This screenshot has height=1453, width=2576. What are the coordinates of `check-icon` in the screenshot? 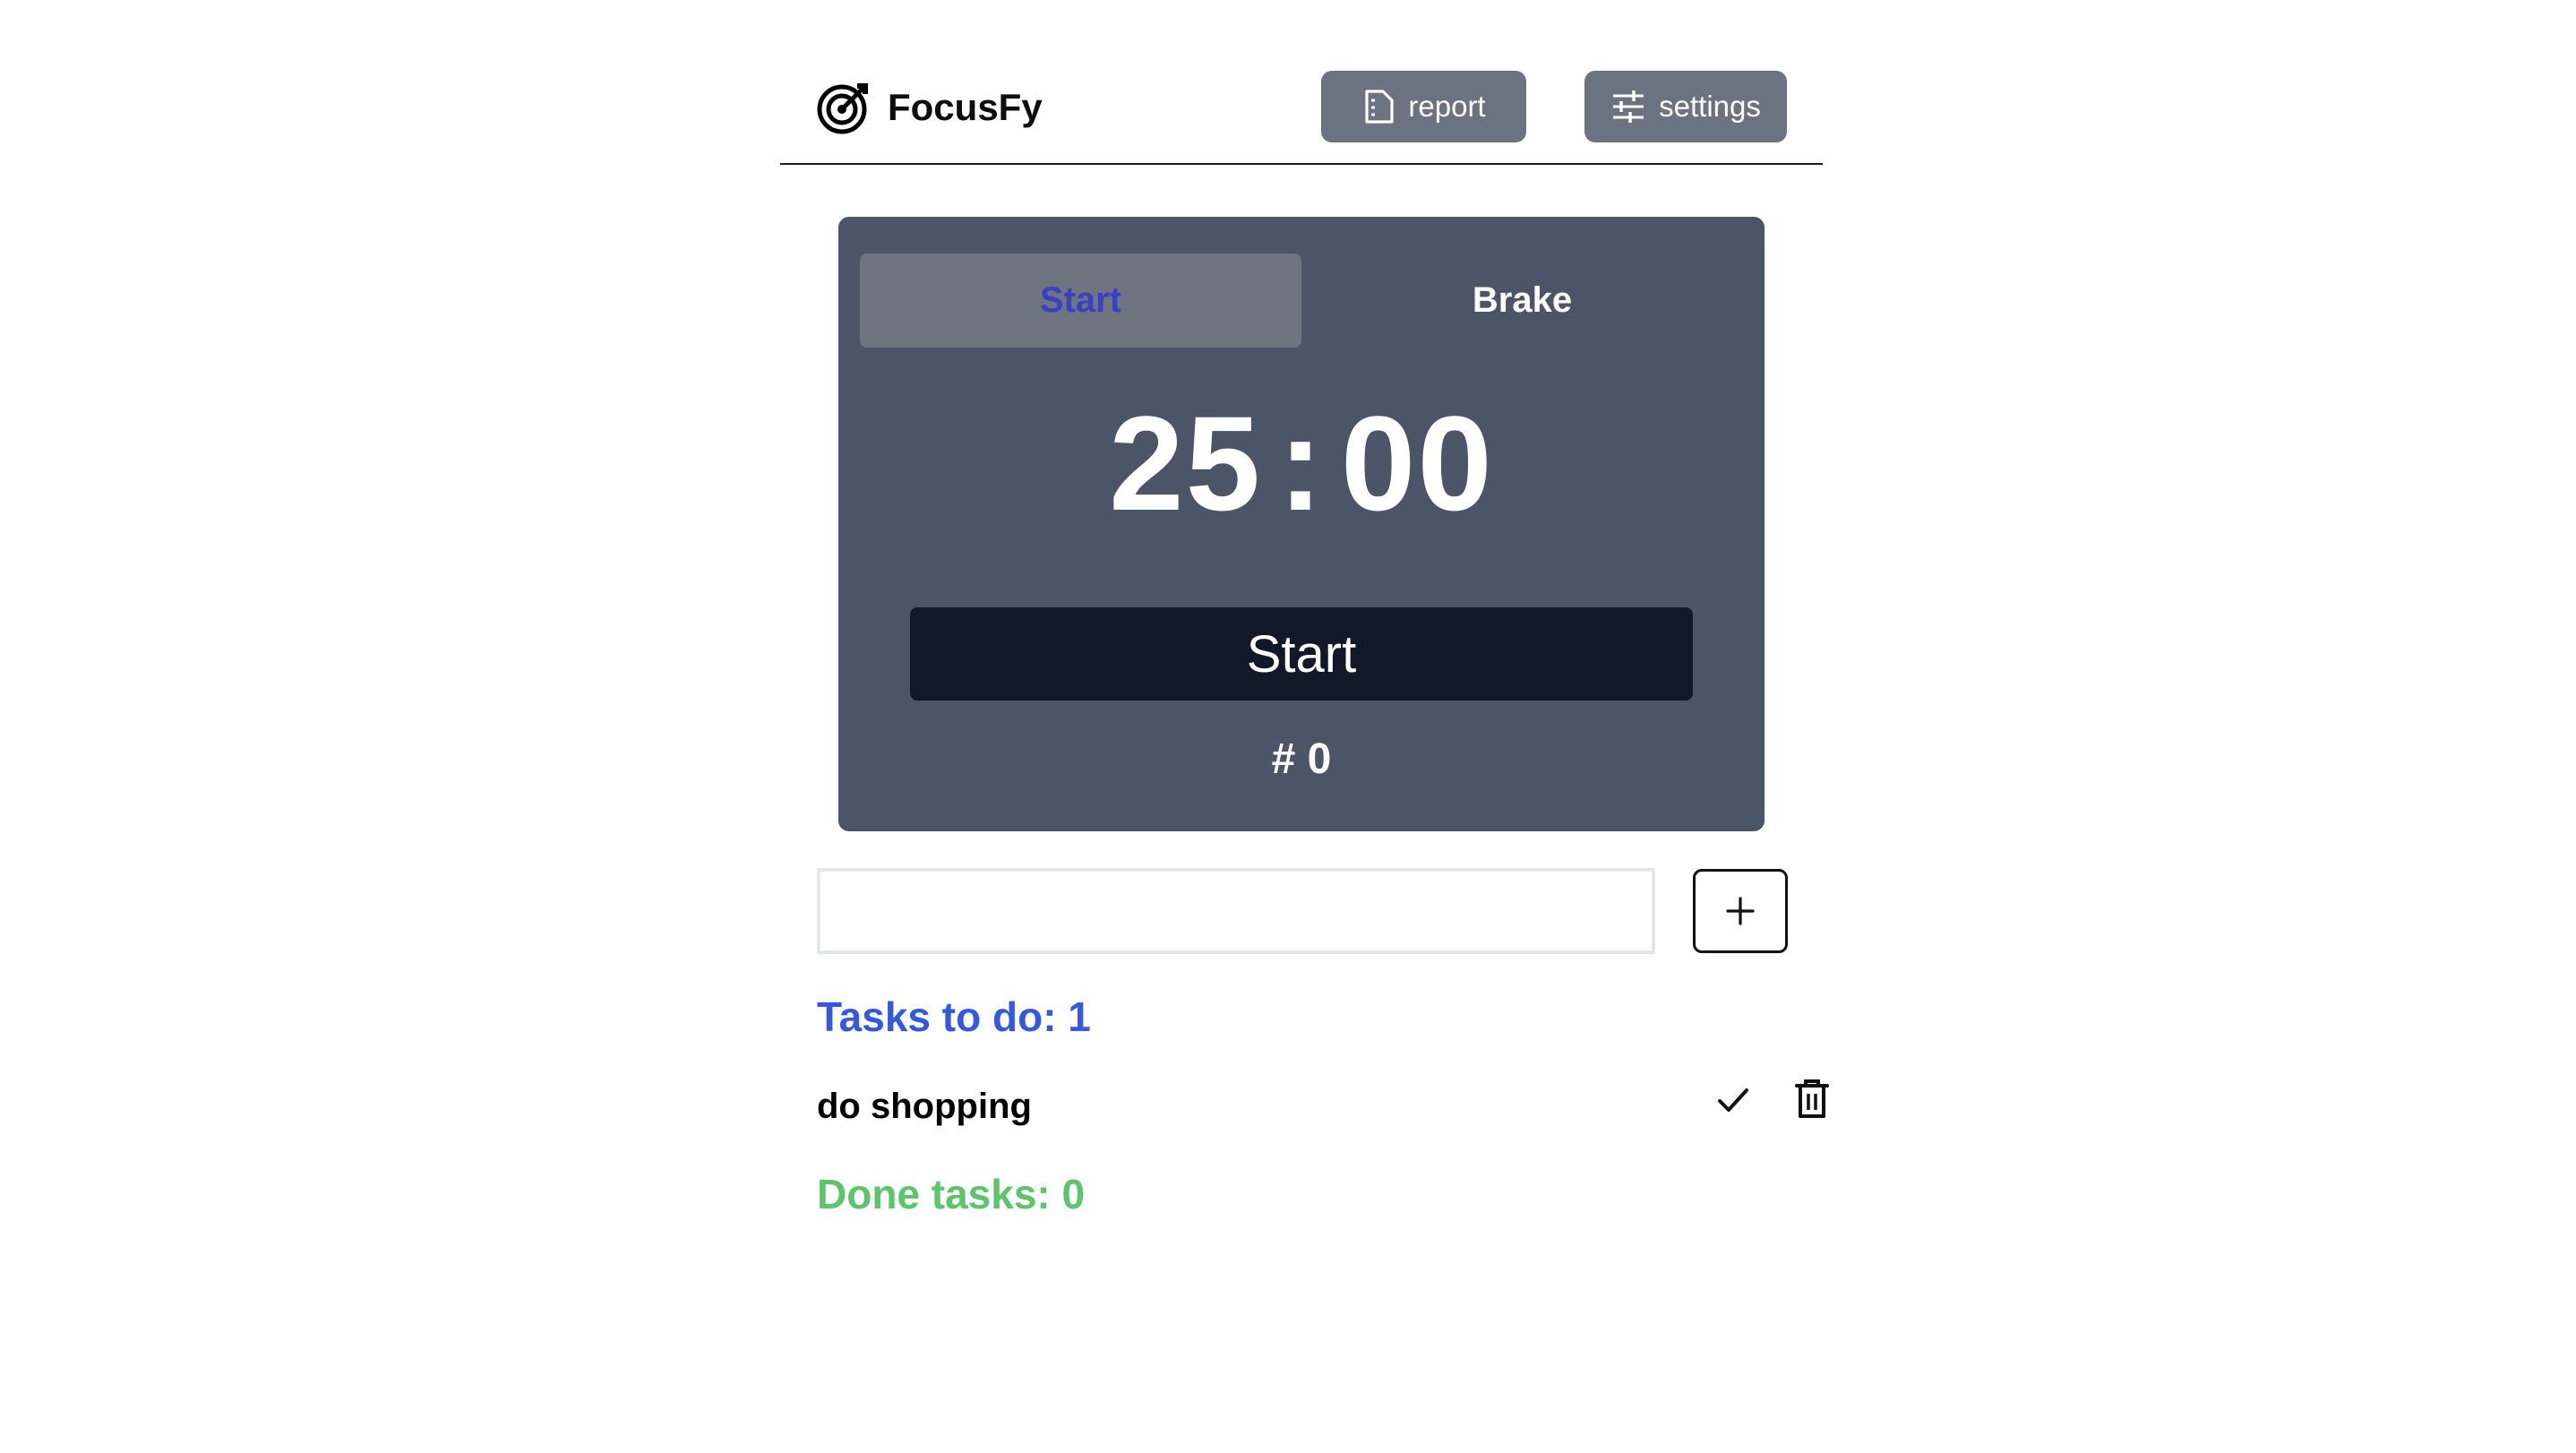 It's located at (1733, 1100).